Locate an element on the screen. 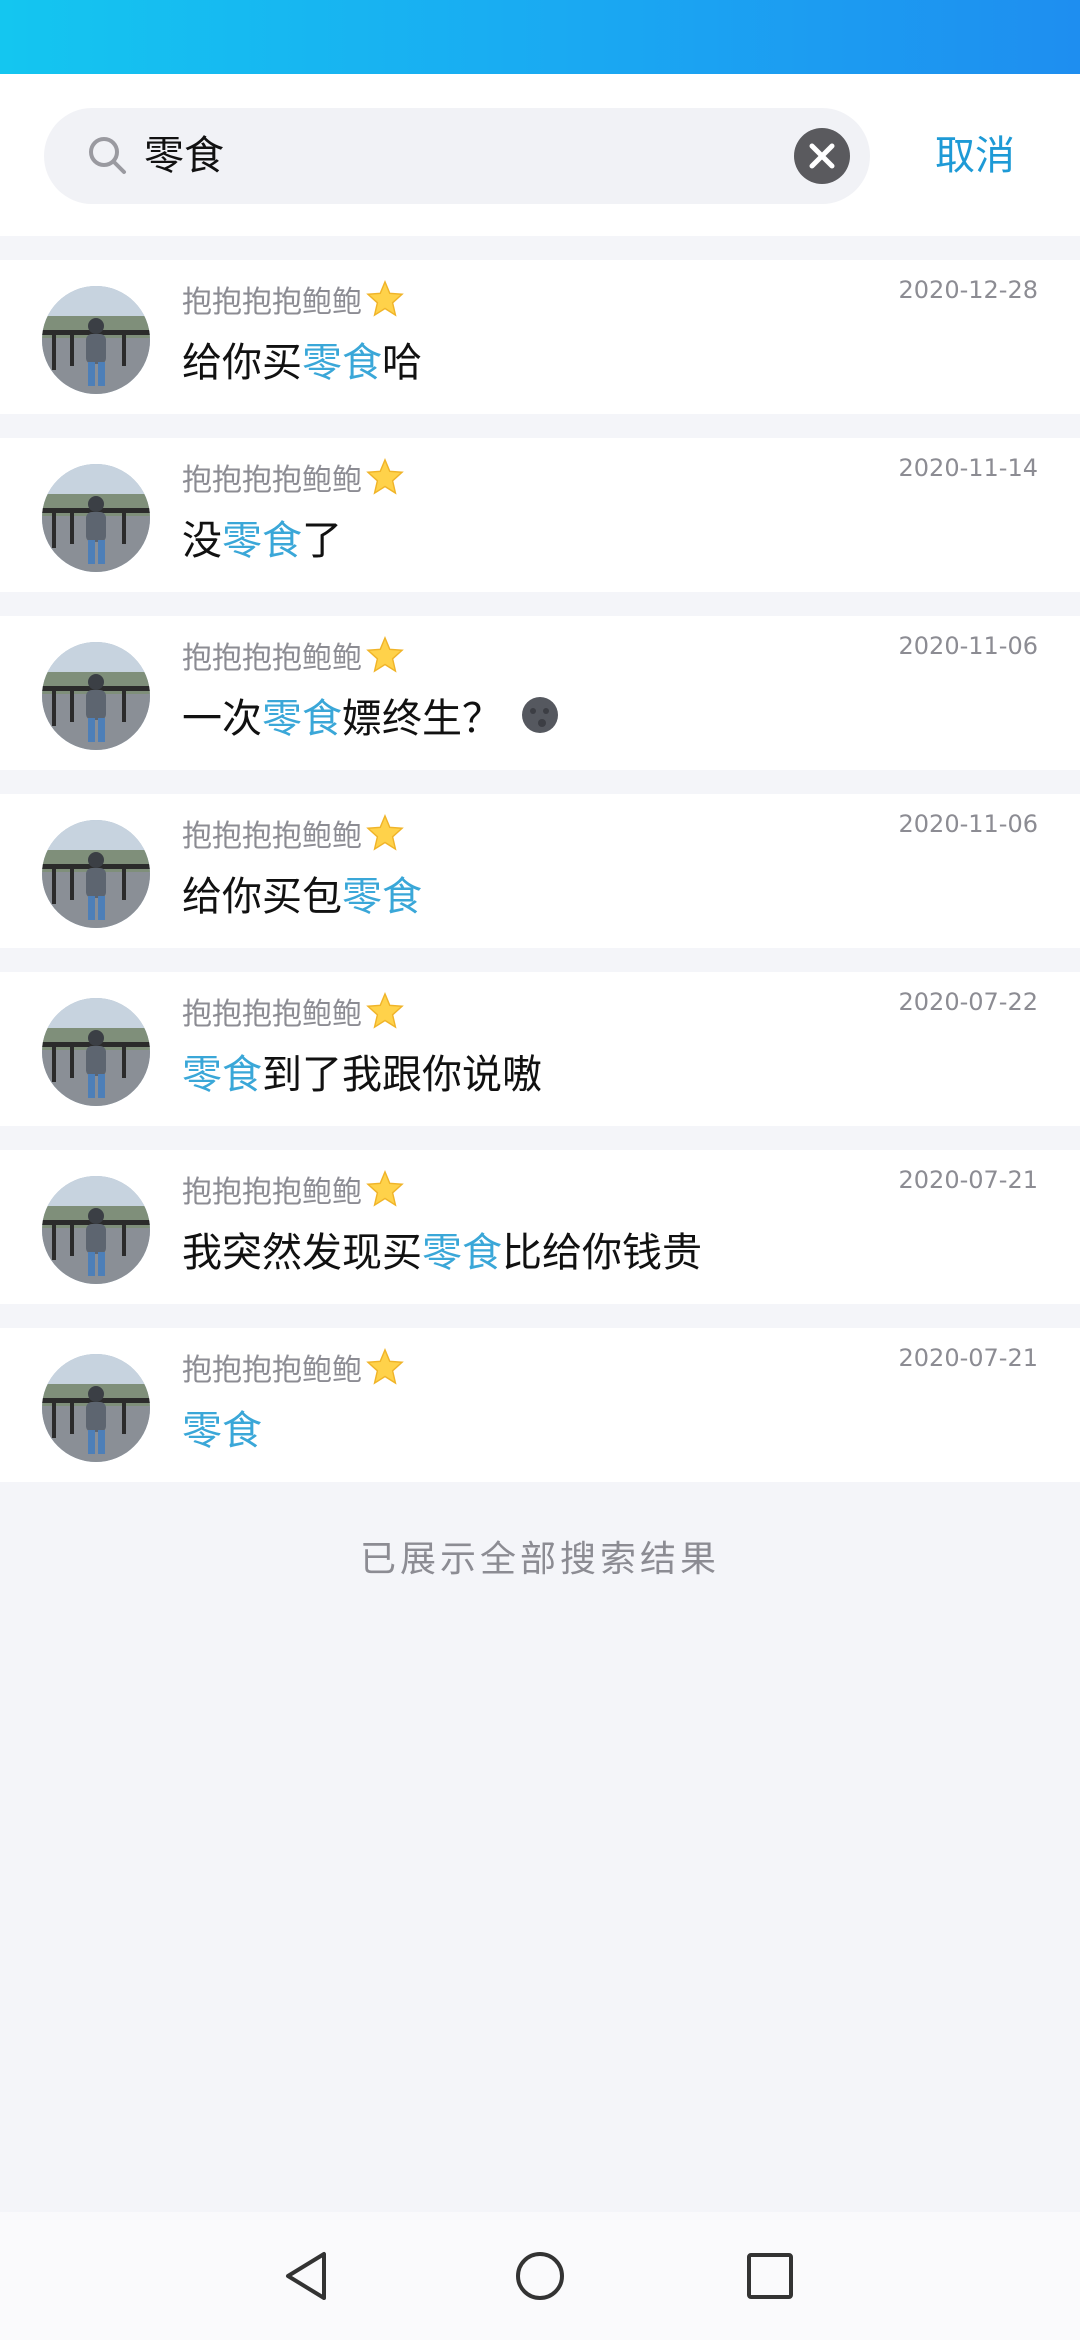 This screenshot has width=1080, height=2340. clear-search-button is located at coordinates (822, 156).